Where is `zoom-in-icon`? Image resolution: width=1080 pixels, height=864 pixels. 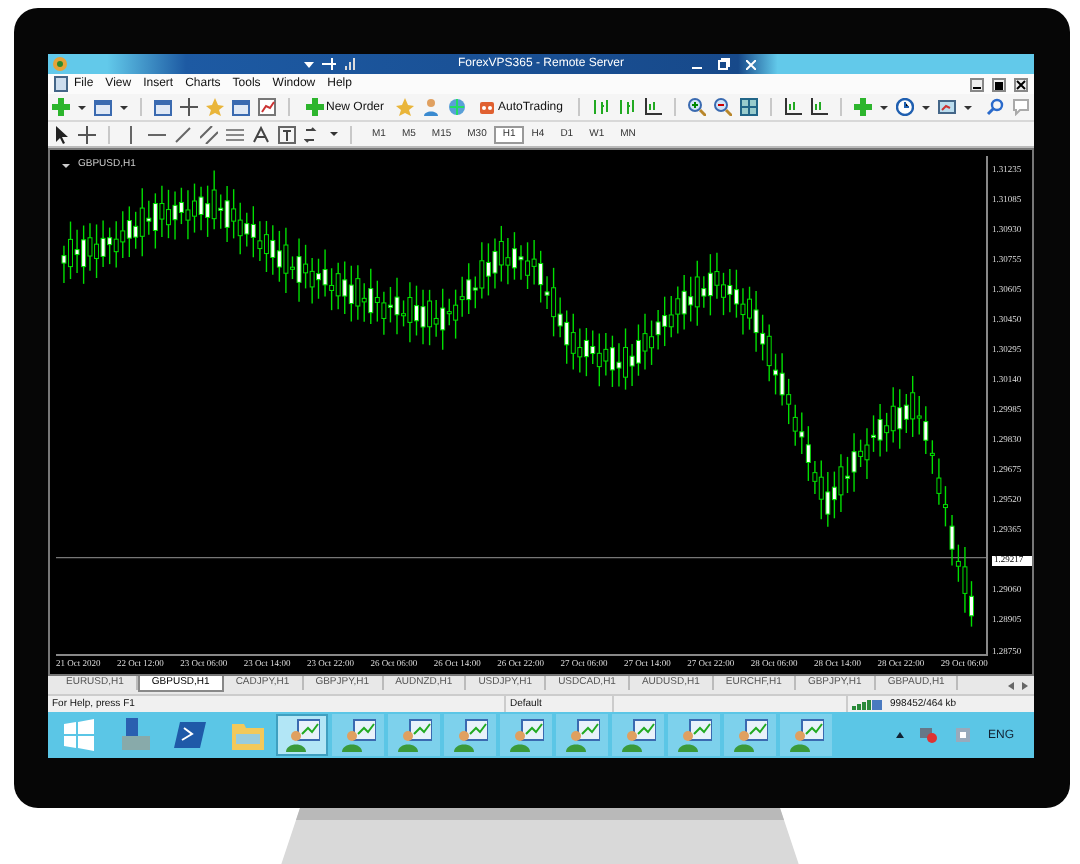
zoom-in-icon is located at coordinates (697, 107).